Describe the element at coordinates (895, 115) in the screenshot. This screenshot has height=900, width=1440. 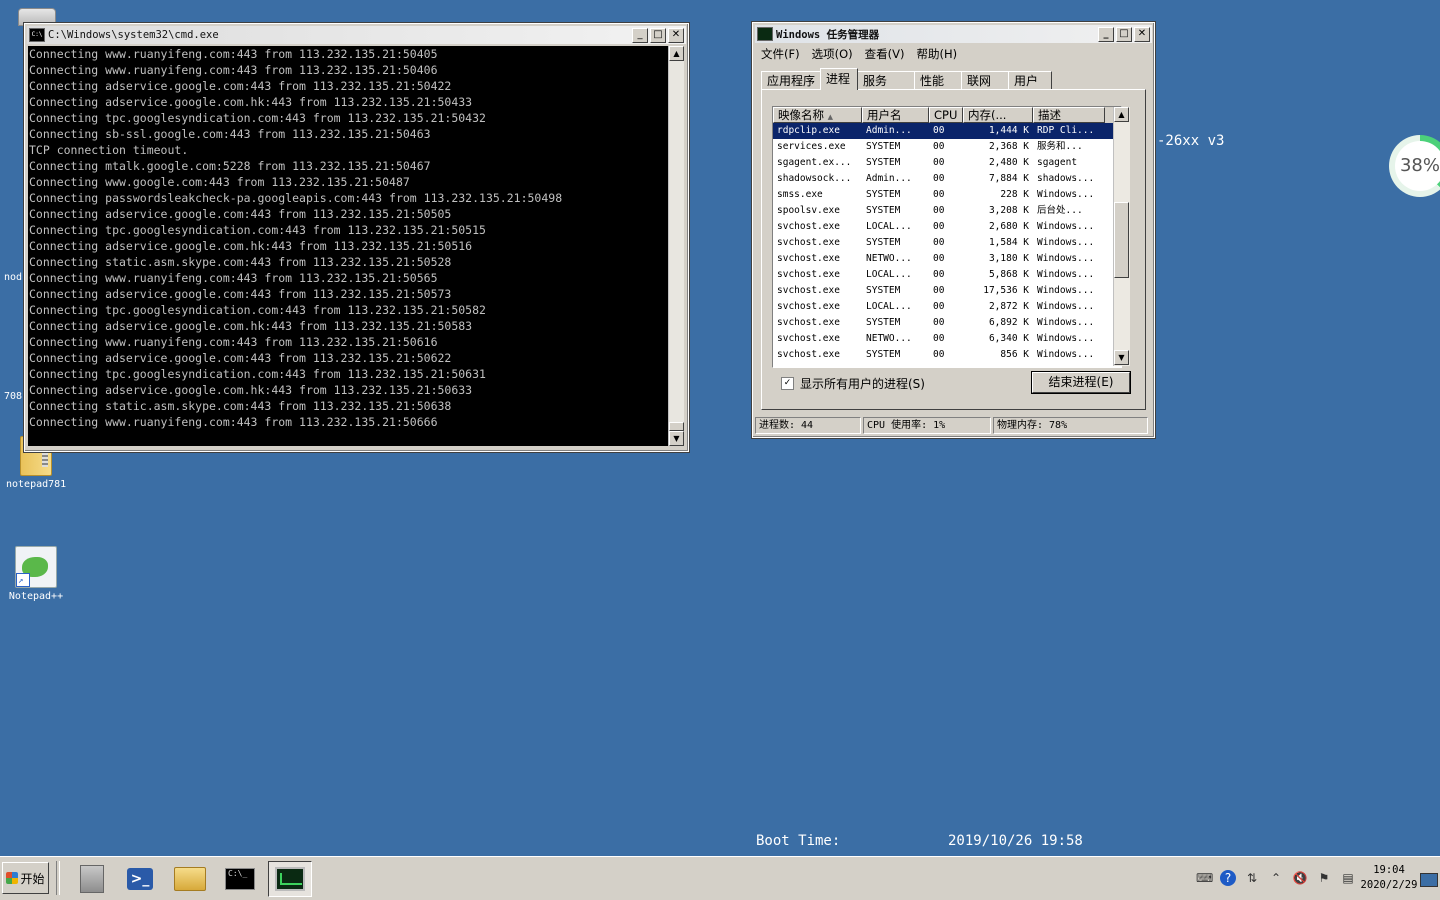
I see `column-user-name: 用户名` at that location.